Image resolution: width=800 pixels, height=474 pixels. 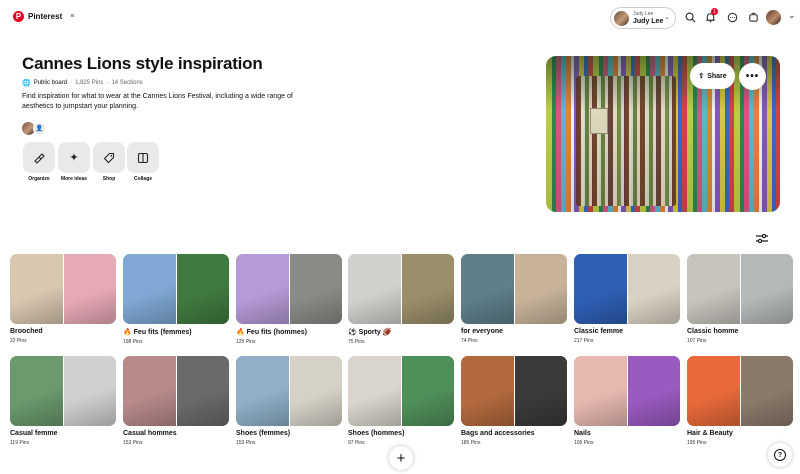 What do you see at coordinates (752, 76) in the screenshot?
I see `more-options-button: •••` at bounding box center [752, 76].